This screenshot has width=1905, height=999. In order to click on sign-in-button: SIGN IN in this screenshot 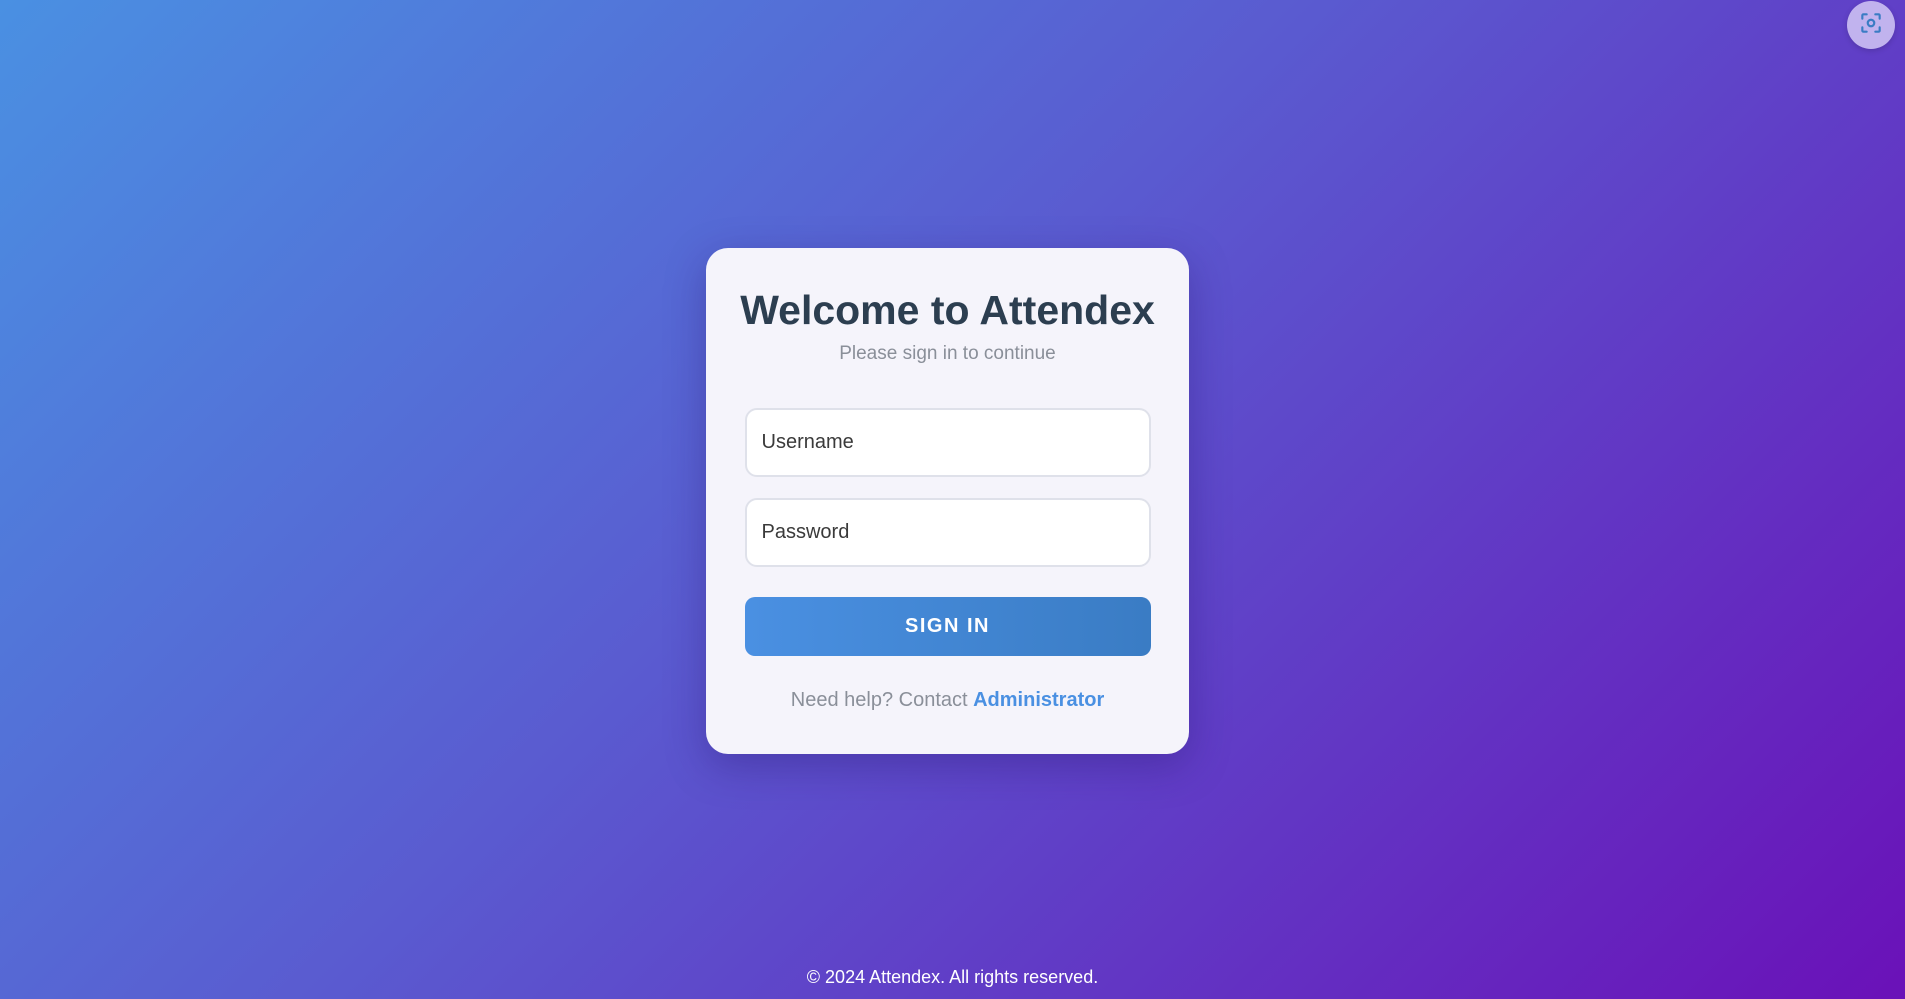, I will do `click(947, 626)`.